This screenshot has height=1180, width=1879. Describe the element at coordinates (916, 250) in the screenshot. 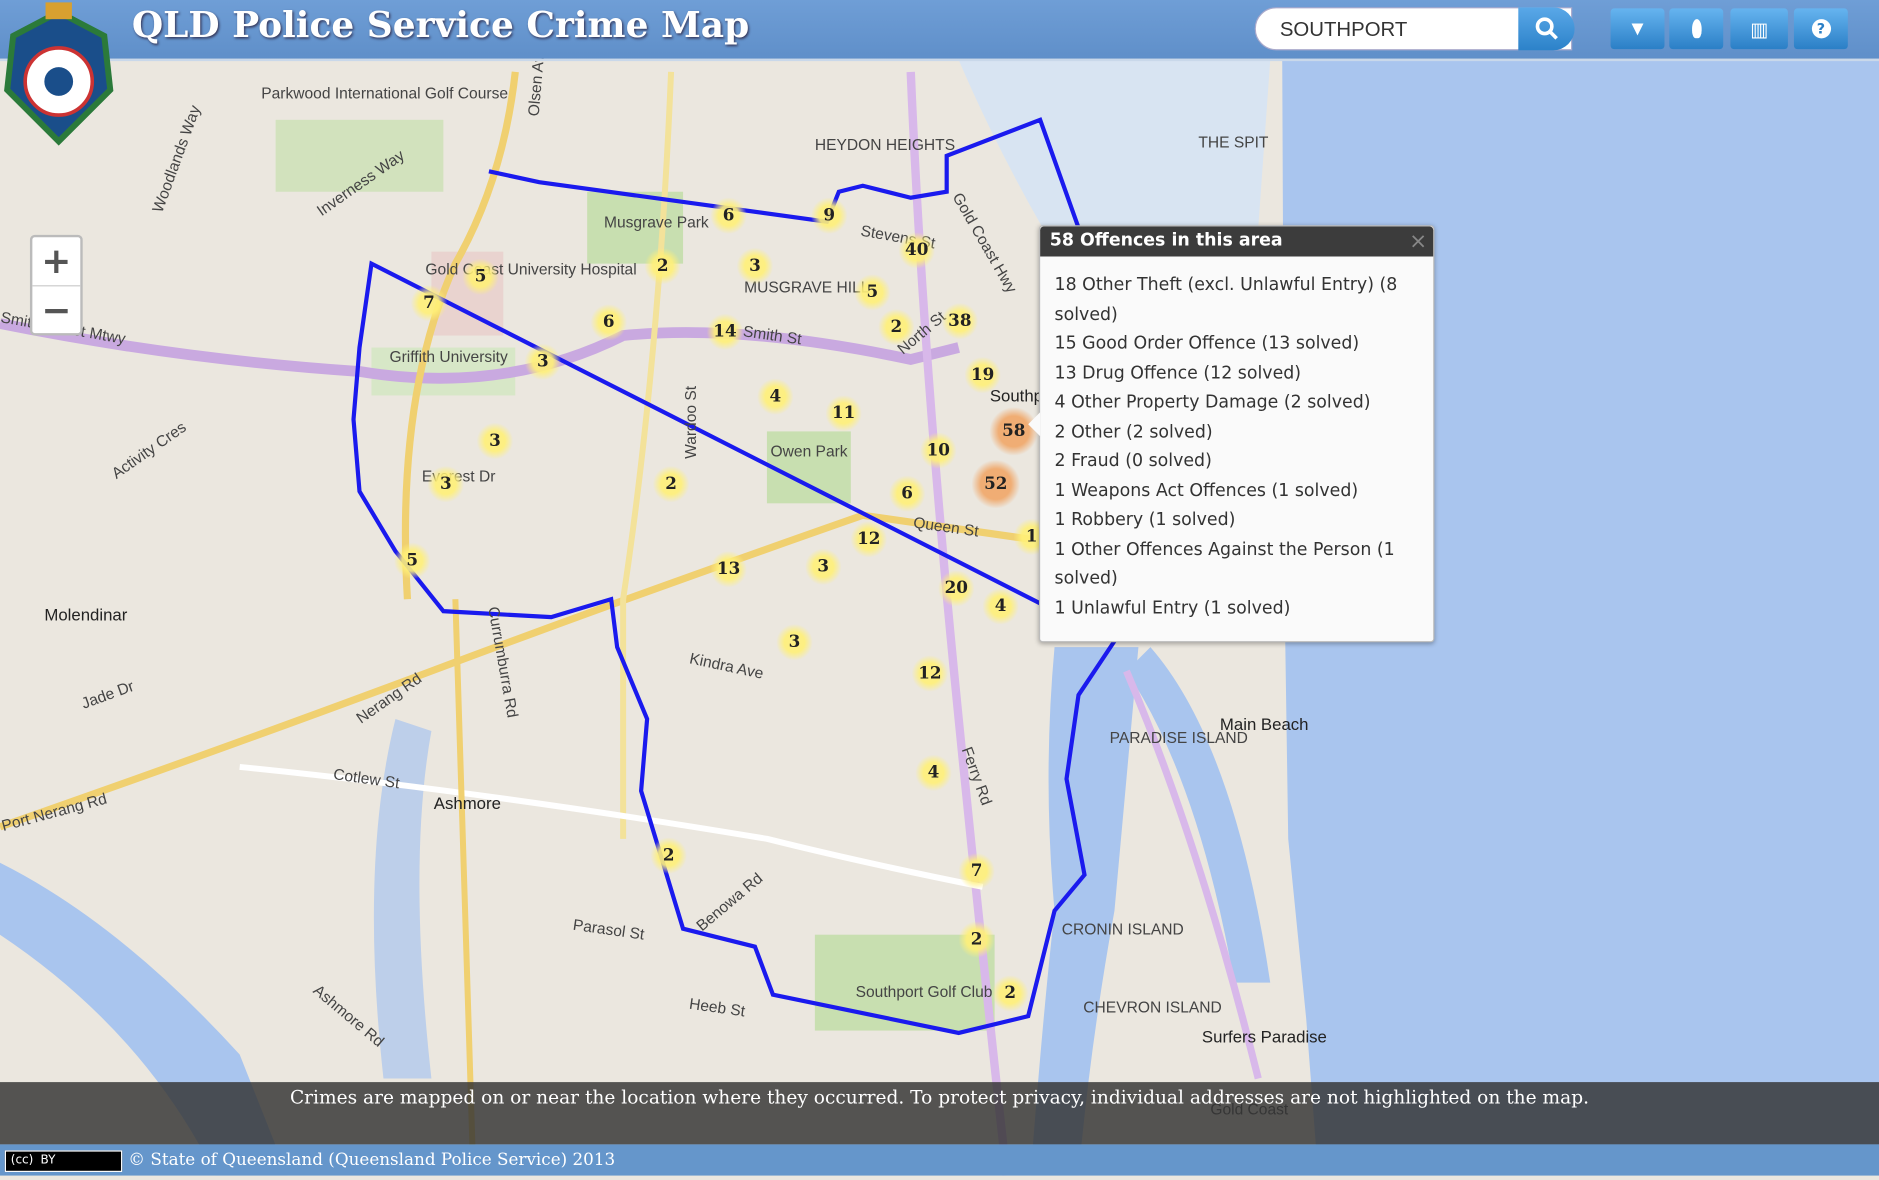

I see `crime-cluster-marker: 40` at that location.